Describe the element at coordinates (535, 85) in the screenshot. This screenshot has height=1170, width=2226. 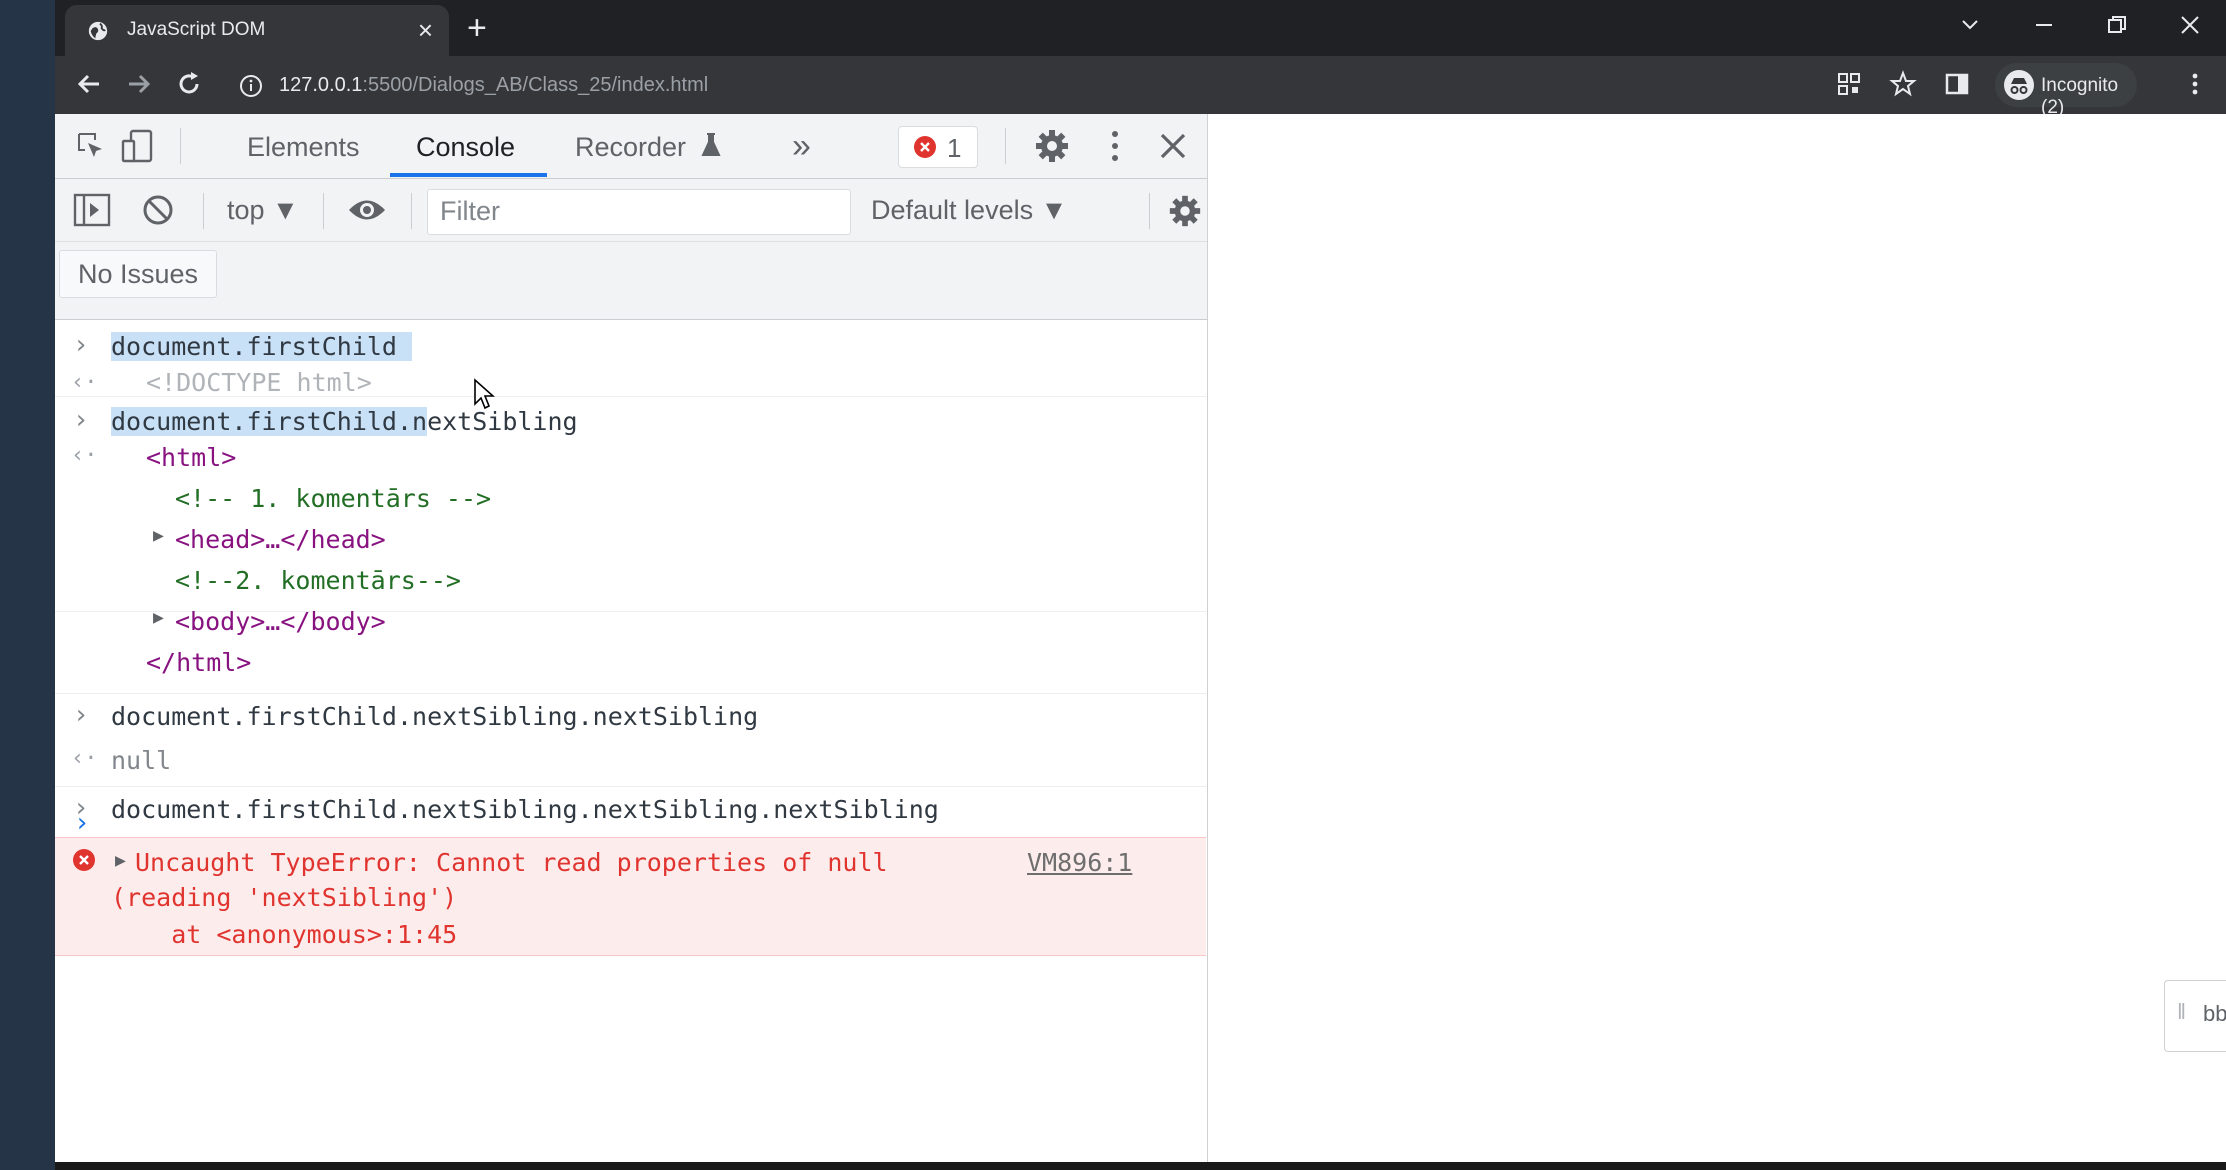
I see `url-path: :5500/Dialogs_AB/Class_25/index.html` at that location.